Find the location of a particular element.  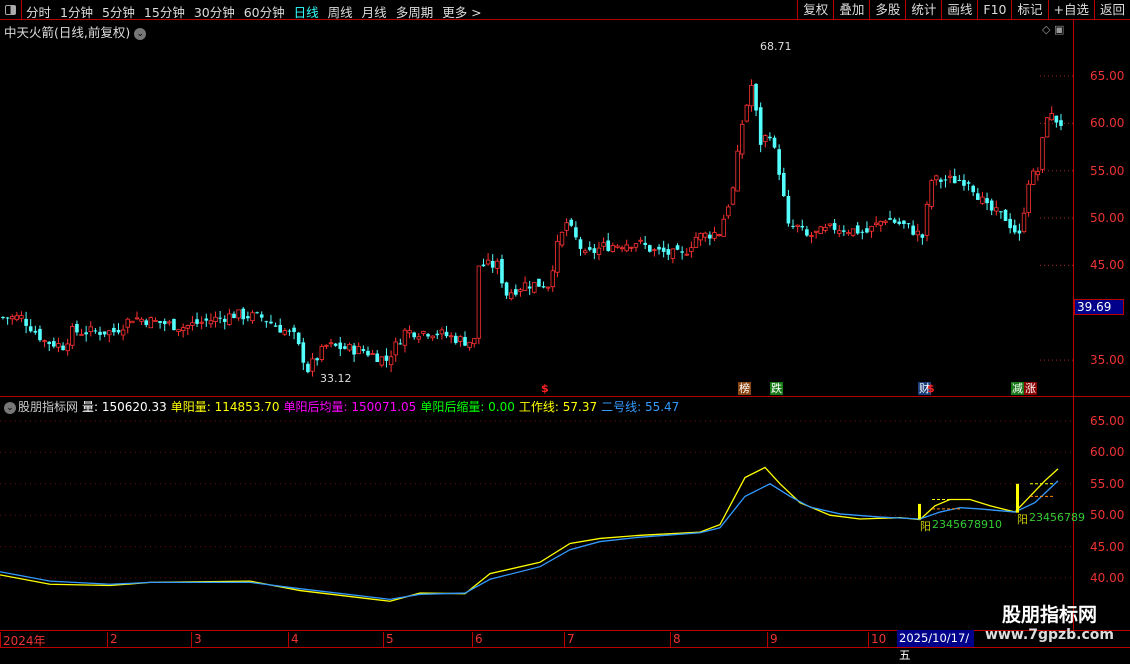

price-axis-tick: 45.00 is located at coordinates (1107, 265).